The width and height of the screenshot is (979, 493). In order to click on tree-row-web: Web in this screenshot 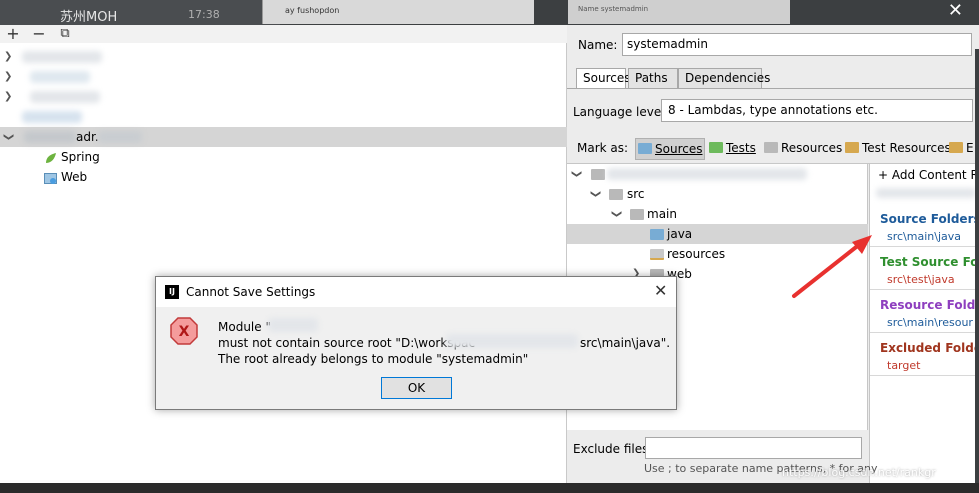, I will do `click(283, 177)`.